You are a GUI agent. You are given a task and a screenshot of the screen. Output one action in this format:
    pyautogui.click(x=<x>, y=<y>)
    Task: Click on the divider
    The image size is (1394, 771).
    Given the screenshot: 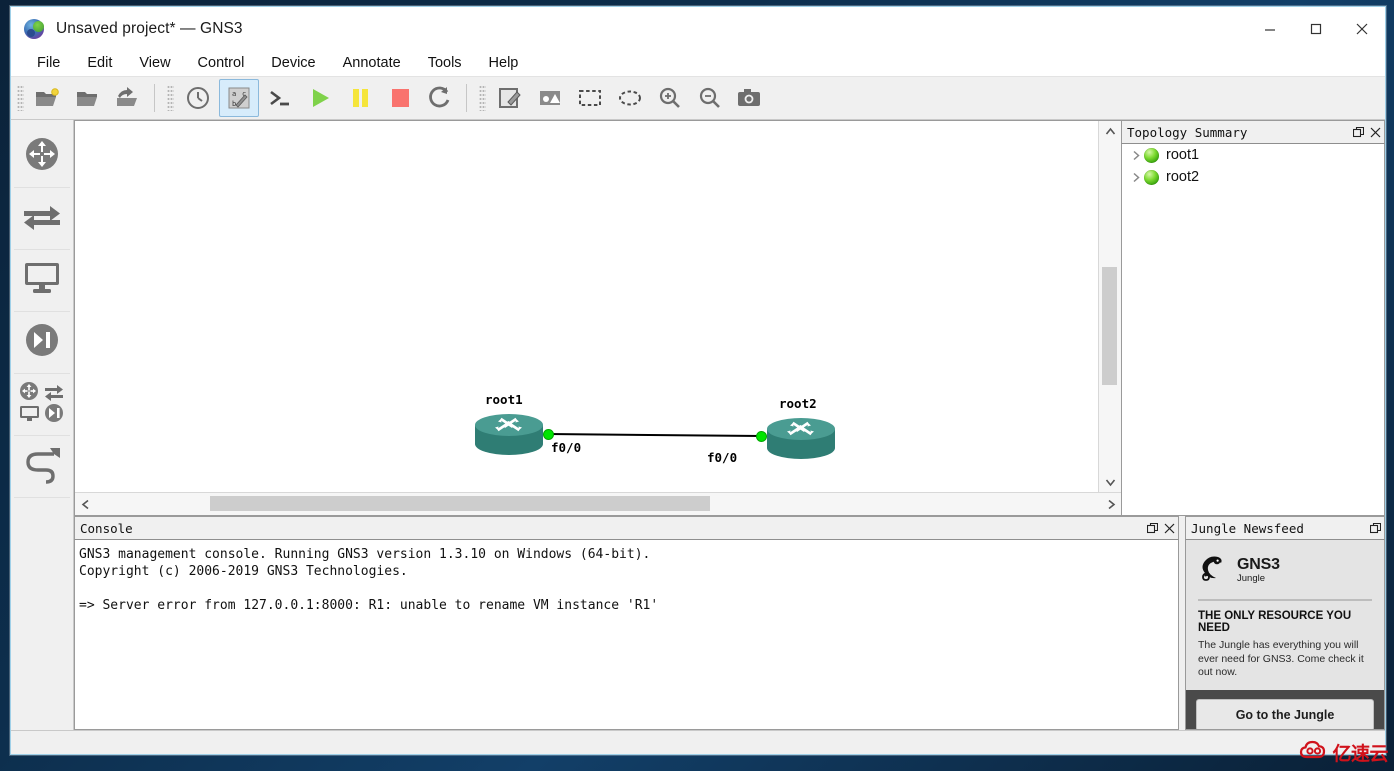 What is the action you would take?
    pyautogui.click(x=1285, y=600)
    